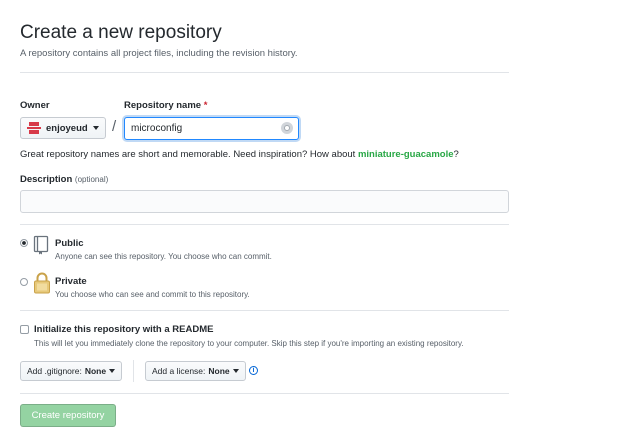 The height and width of the screenshot is (441, 617). Describe the element at coordinates (123, 329) in the screenshot. I see `readme-label: Initialize this repository with a README` at that location.